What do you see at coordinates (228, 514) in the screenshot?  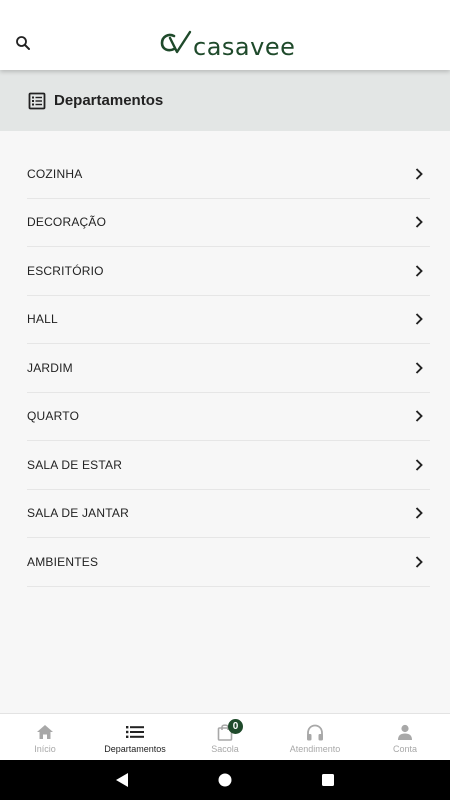 I see `department-item-sala-de-jantar: SALA DE JANTAR` at bounding box center [228, 514].